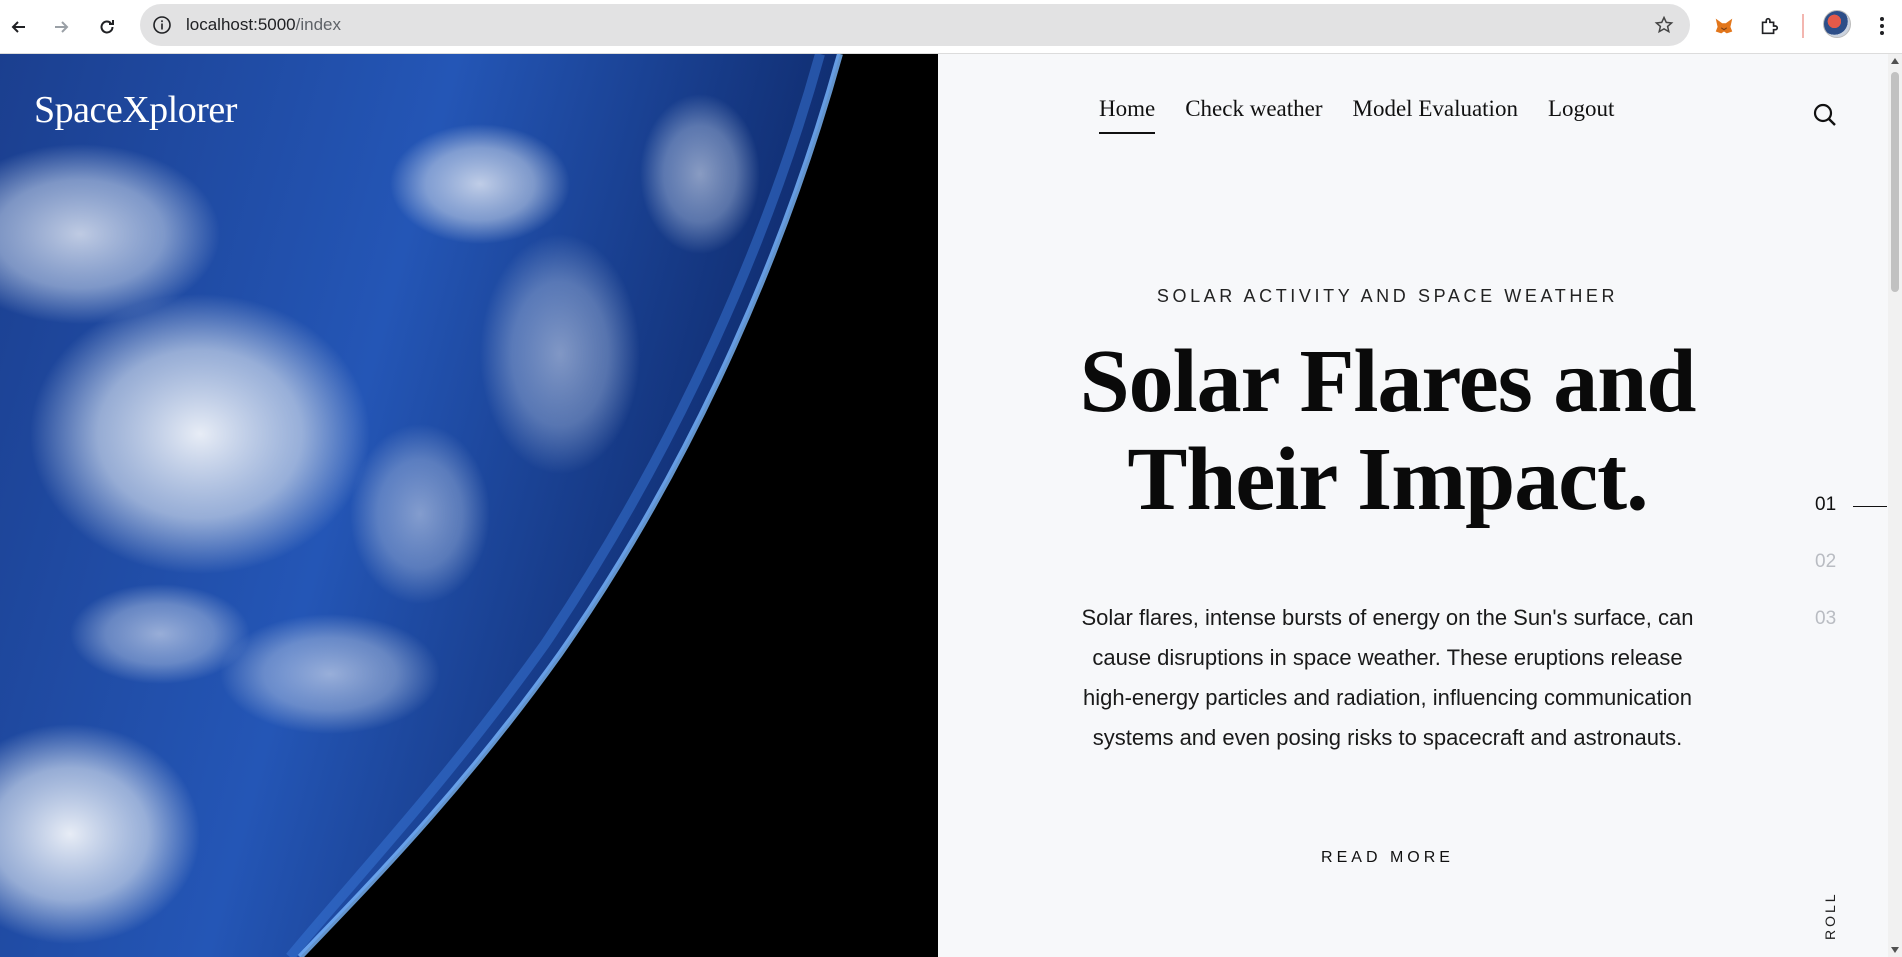 This screenshot has width=1902, height=957. What do you see at coordinates (1664, 25) in the screenshot?
I see `bookmark-star-icon` at bounding box center [1664, 25].